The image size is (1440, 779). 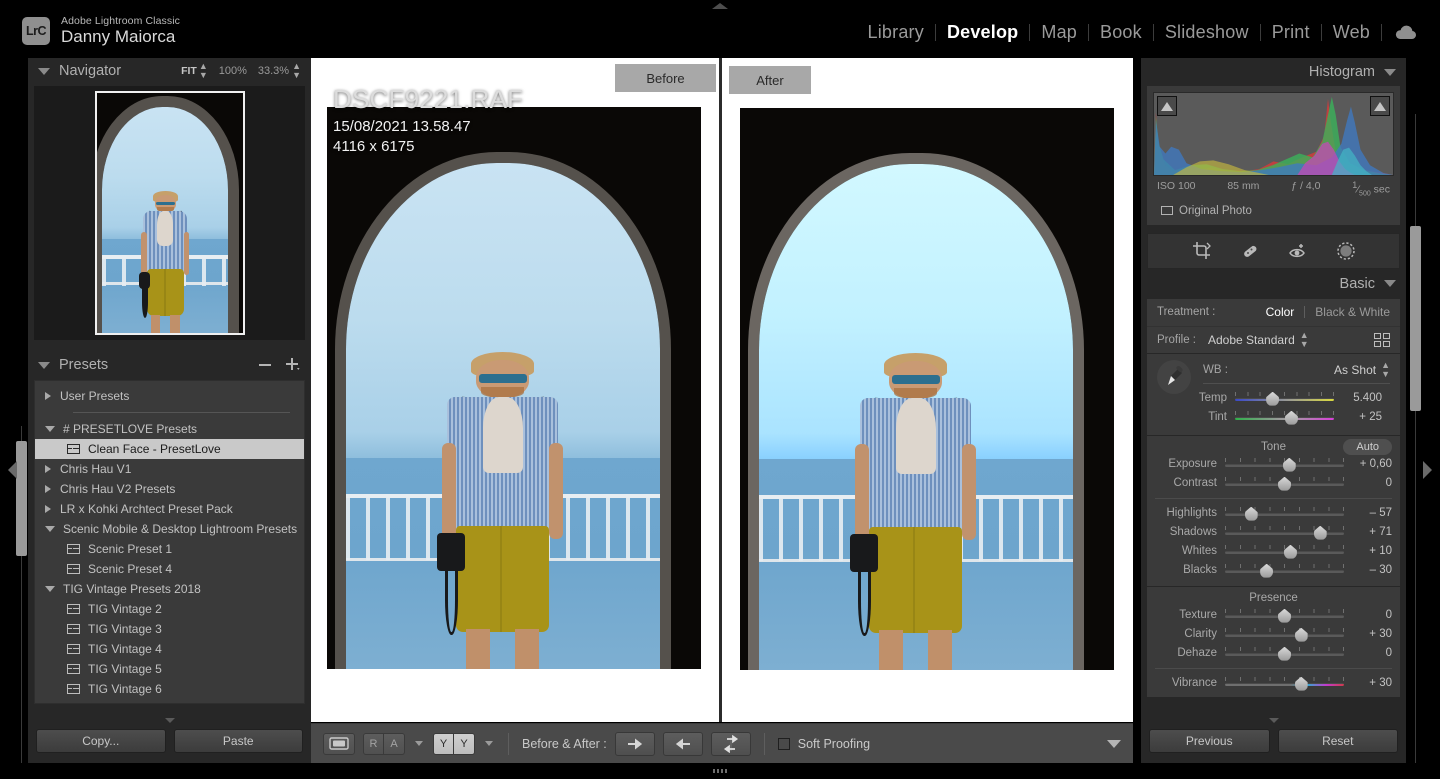 I want to click on reference-view-caret-icon, so click(x=419, y=743).